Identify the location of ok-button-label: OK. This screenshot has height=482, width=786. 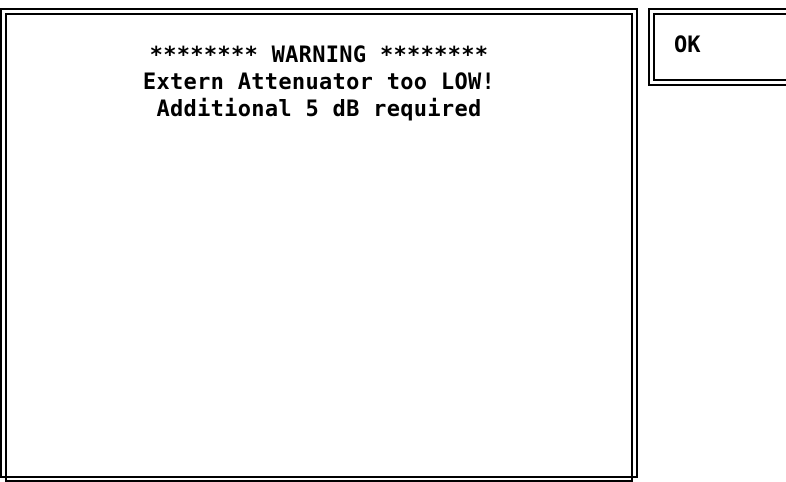
(687, 45).